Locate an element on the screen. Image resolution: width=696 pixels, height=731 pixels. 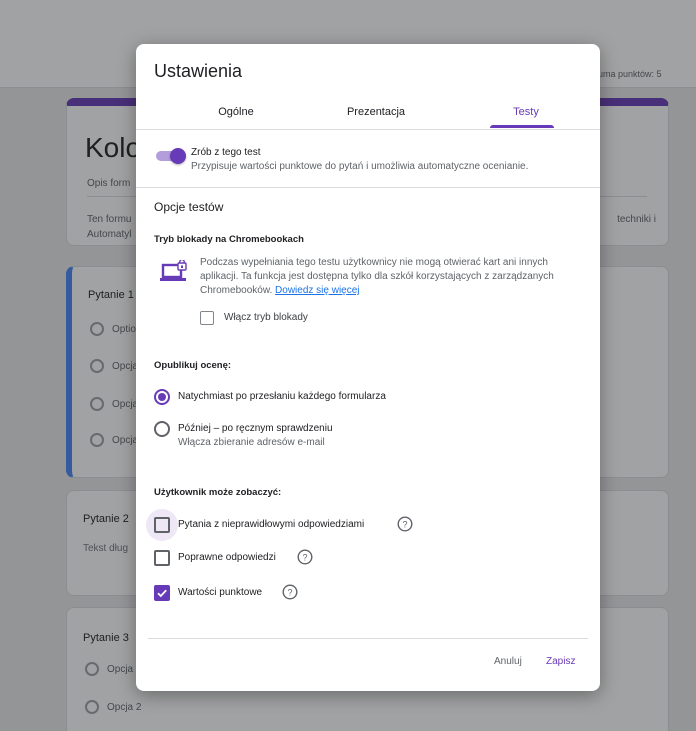
point-values-checkbox is located at coordinates (162, 593).